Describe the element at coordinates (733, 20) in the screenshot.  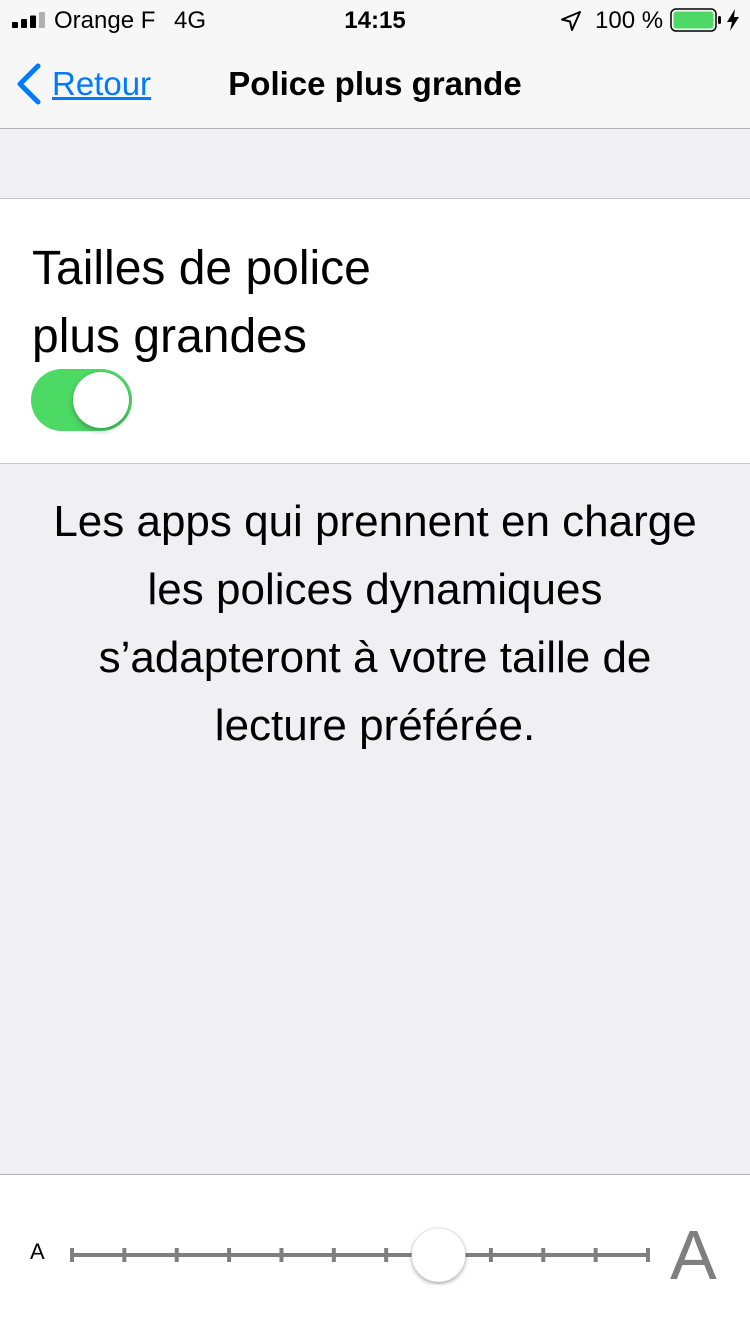
I see `charging-icon` at that location.